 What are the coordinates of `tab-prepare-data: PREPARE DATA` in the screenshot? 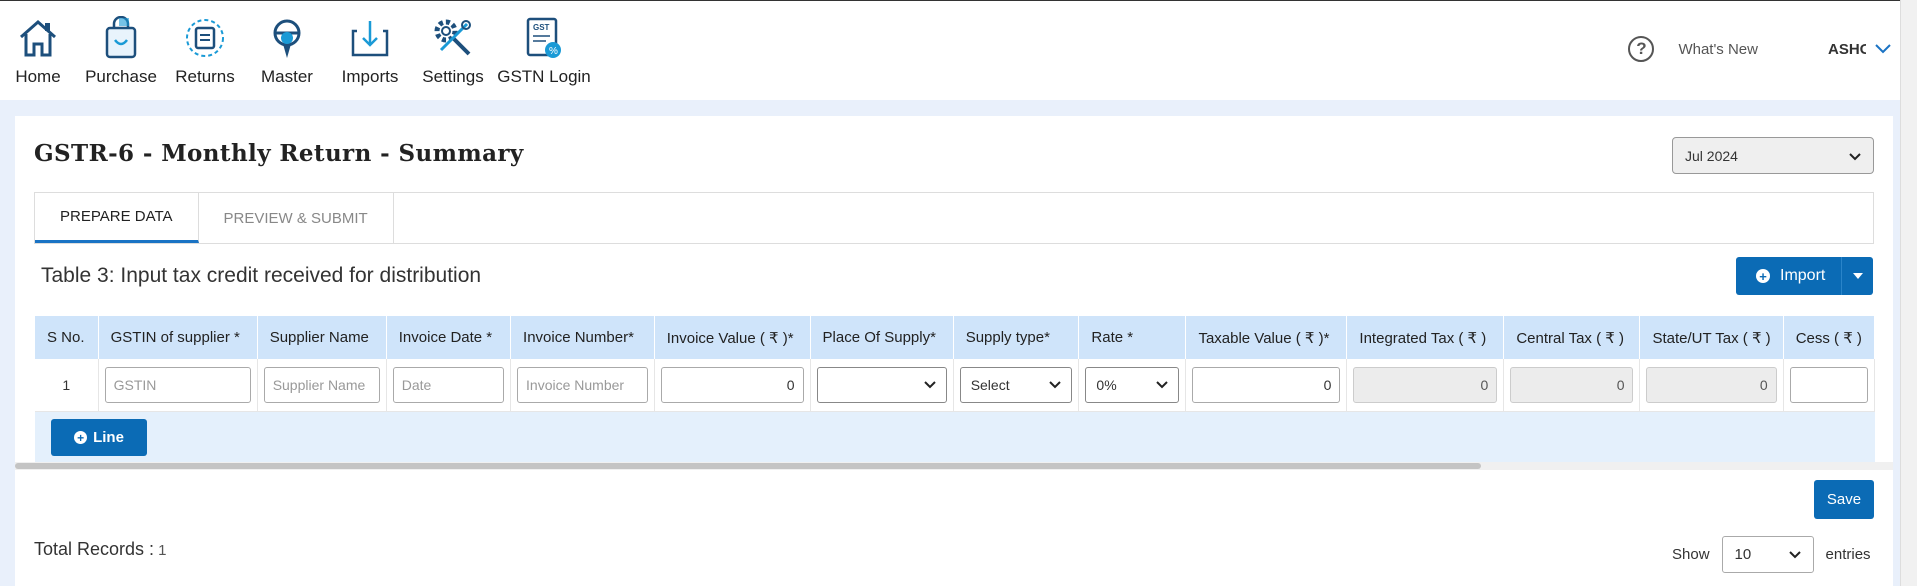 It's located at (117, 218).